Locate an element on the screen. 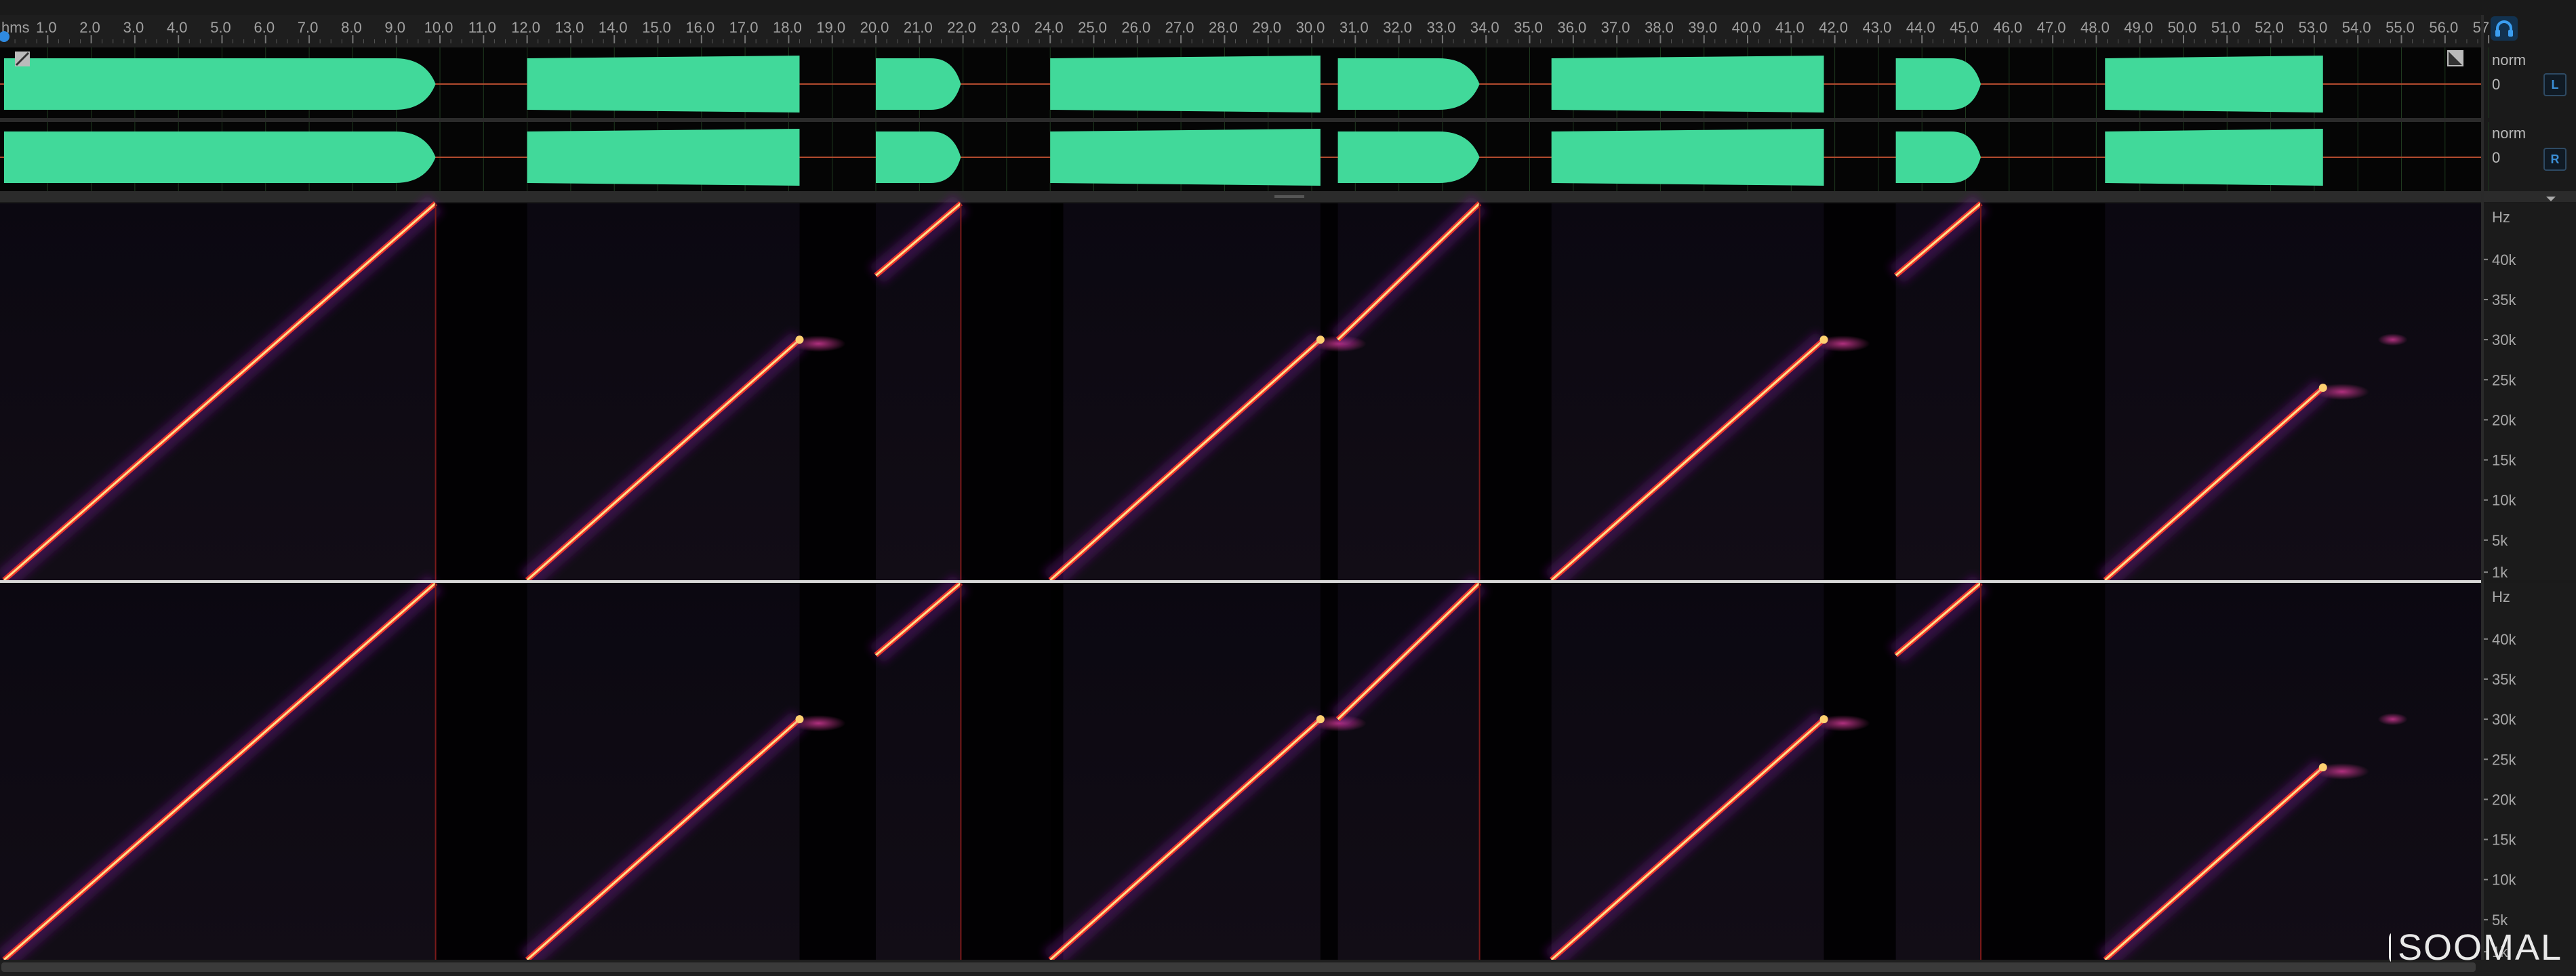 The width and height of the screenshot is (2576, 976). ruler-tick-label: 6.0 is located at coordinates (264, 28).